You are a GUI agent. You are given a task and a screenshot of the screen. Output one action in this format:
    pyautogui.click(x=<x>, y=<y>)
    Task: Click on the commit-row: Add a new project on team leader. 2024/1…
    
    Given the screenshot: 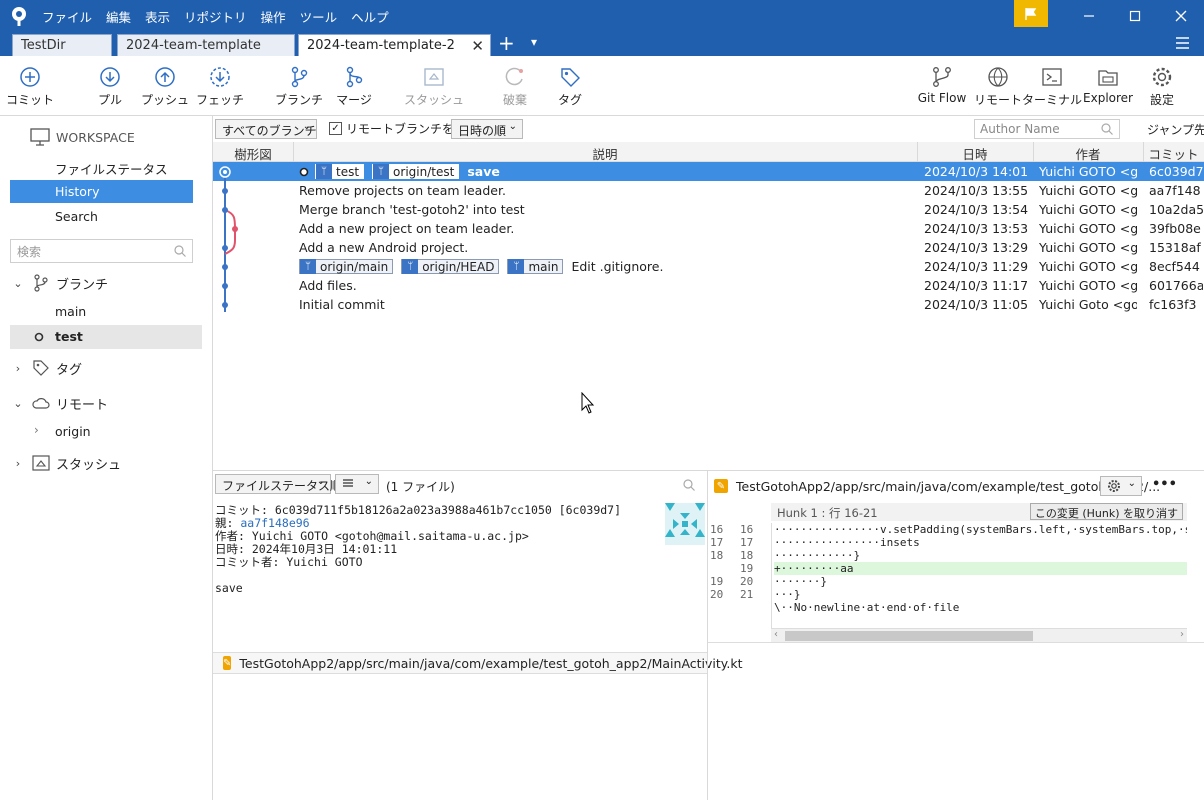 What is the action you would take?
    pyautogui.click(x=708, y=228)
    